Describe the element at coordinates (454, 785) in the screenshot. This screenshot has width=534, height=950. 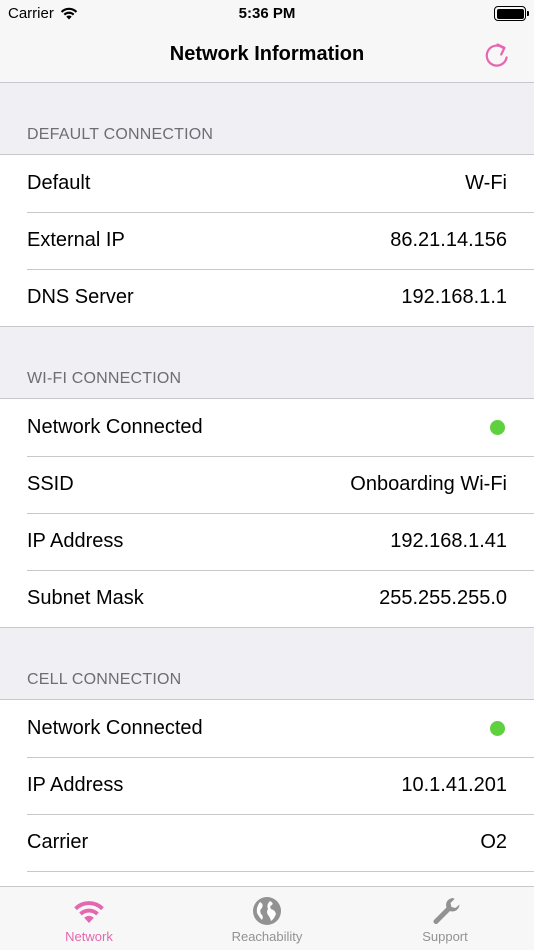
I see `row-value: 10.1.41.201` at that location.